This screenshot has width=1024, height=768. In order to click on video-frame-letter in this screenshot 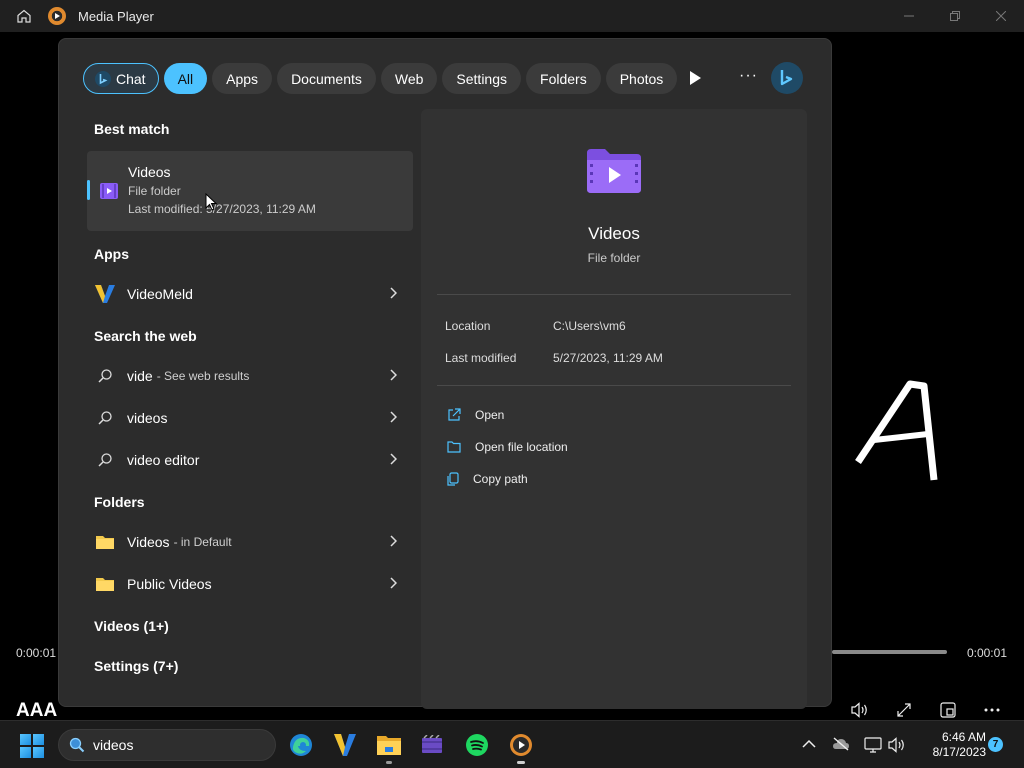, I will do `click(896, 430)`.